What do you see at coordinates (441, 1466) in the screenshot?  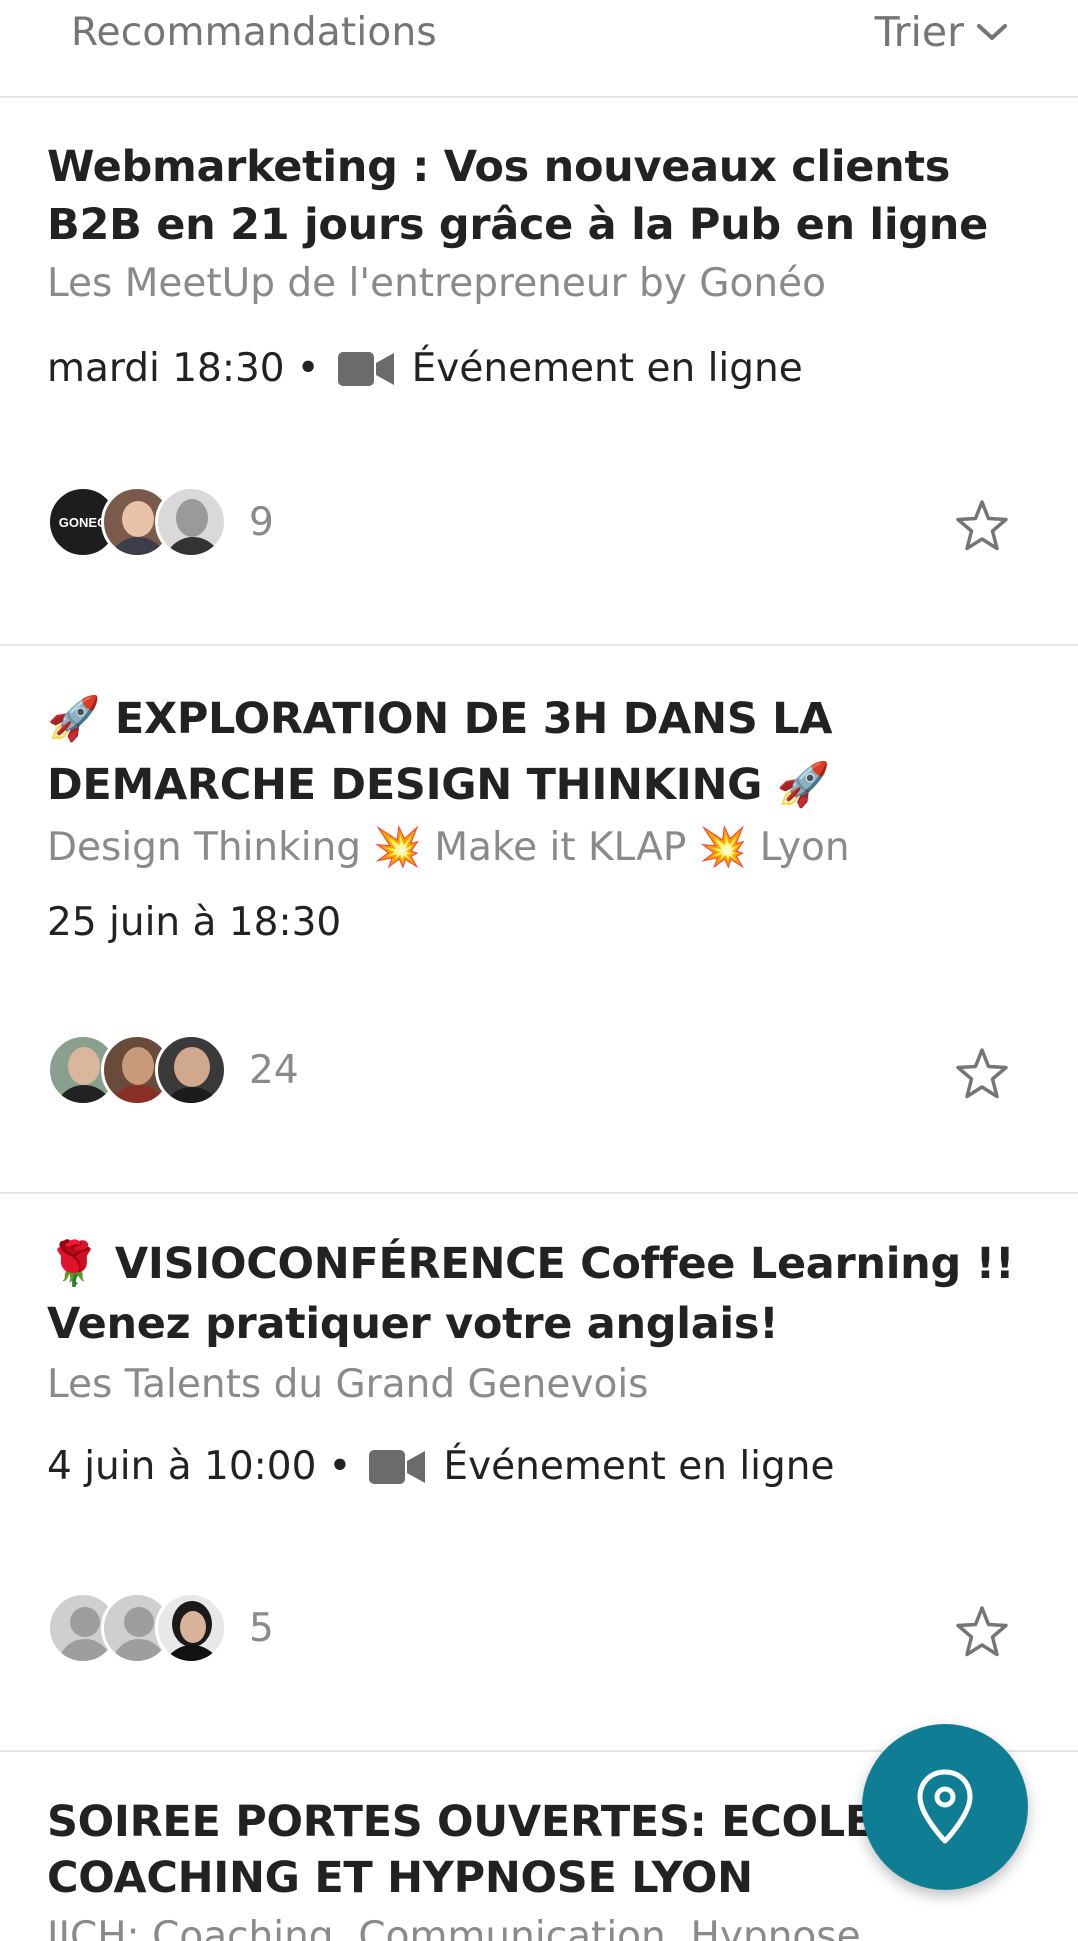 I see `event-meta: 4 juin à 10:00 • Événement en ligne` at bounding box center [441, 1466].